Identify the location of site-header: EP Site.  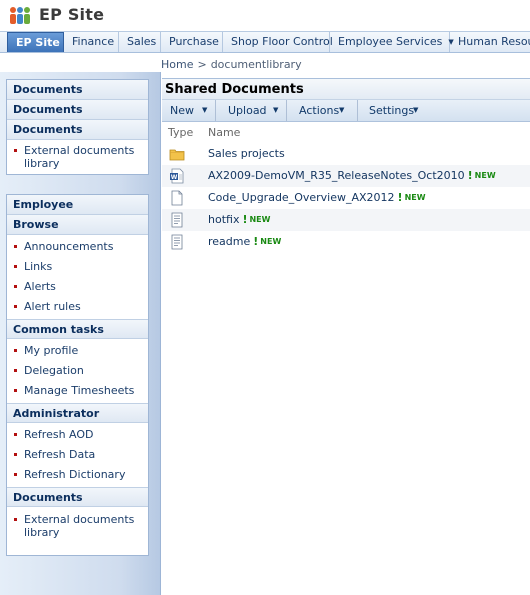
(265, 15).